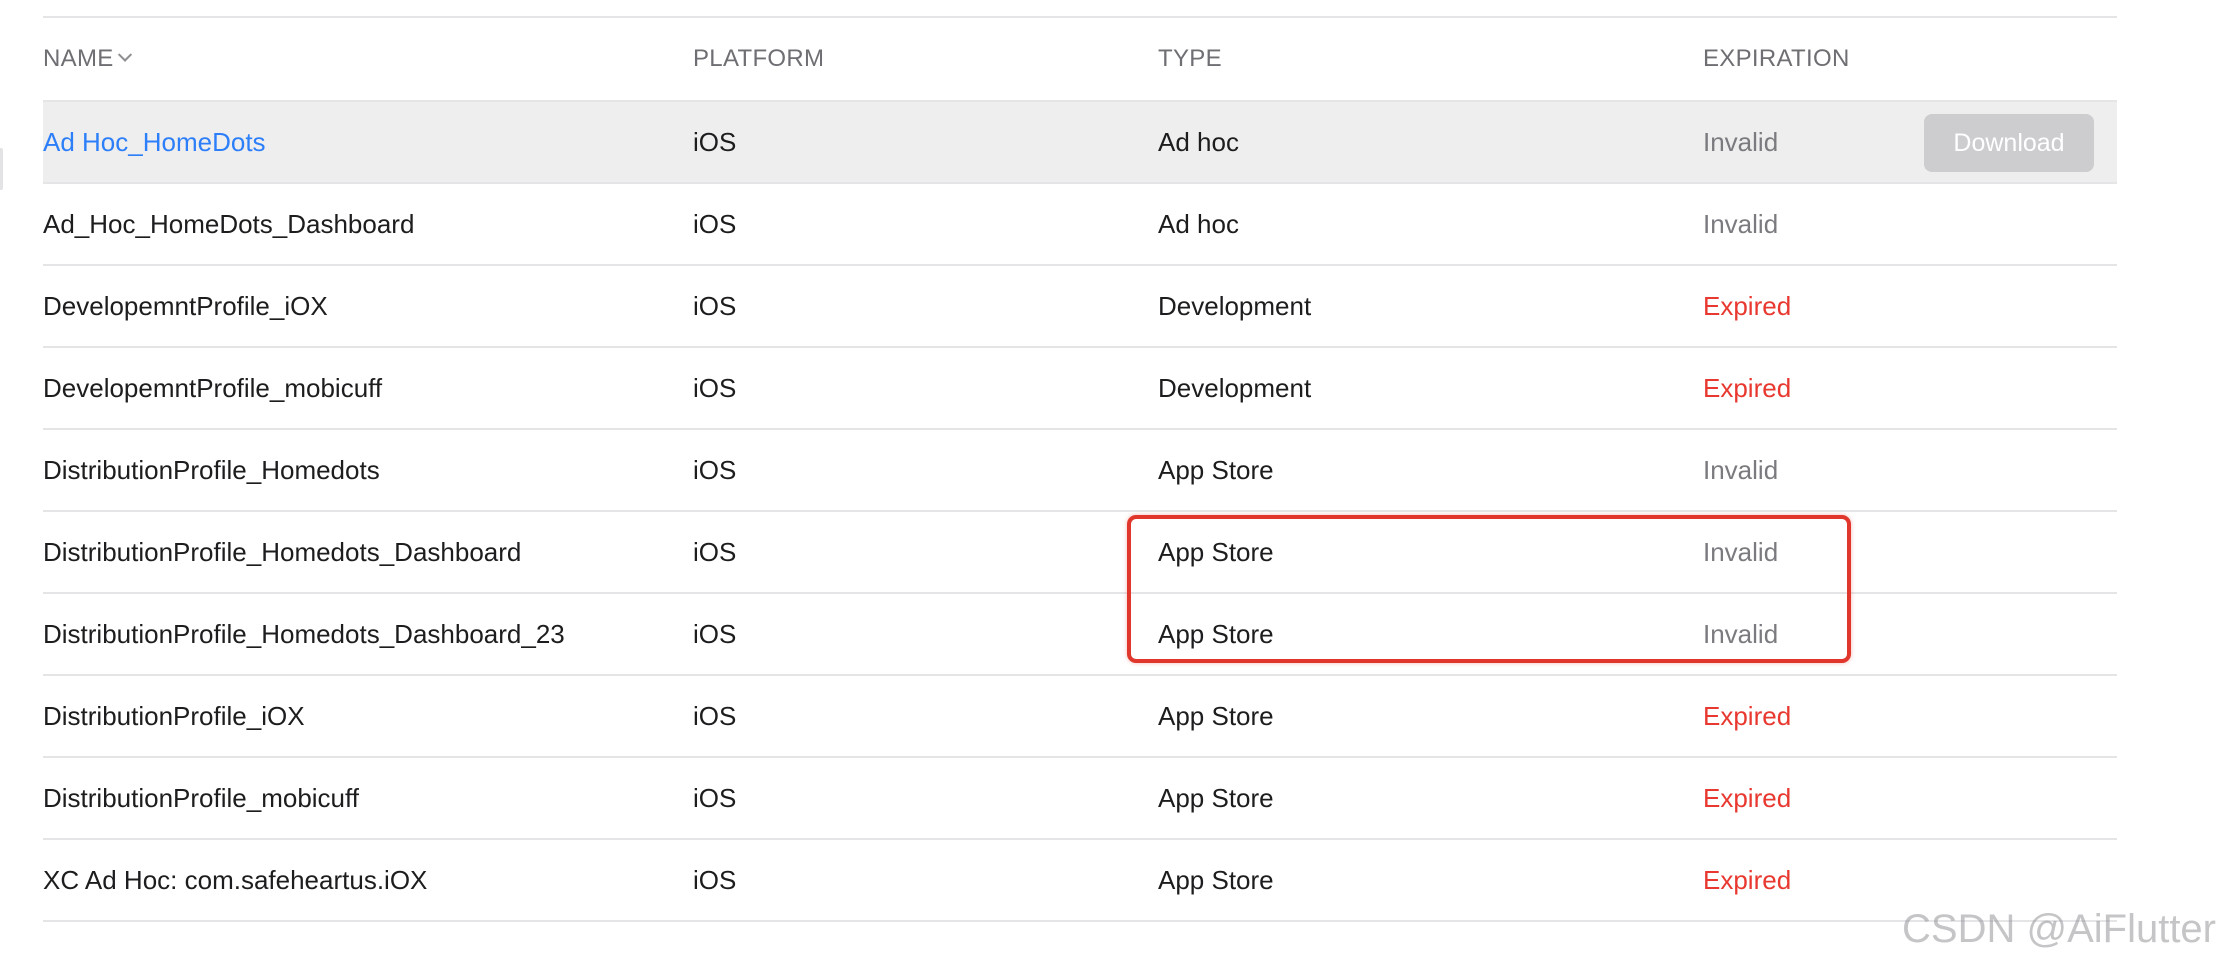 This screenshot has width=2218, height=962. Describe the element at coordinates (235, 879) in the screenshot. I see `profile-name: XC Ad Hoc: com.safeheartus.iOX` at that location.